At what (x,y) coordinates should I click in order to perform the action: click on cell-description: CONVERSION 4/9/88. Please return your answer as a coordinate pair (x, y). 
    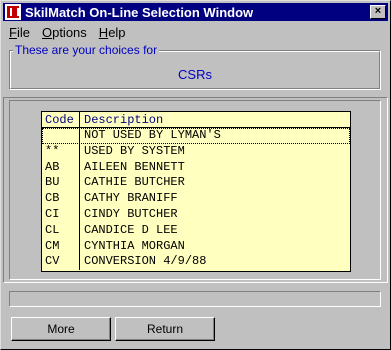
    Looking at the image, I should click on (145, 261).